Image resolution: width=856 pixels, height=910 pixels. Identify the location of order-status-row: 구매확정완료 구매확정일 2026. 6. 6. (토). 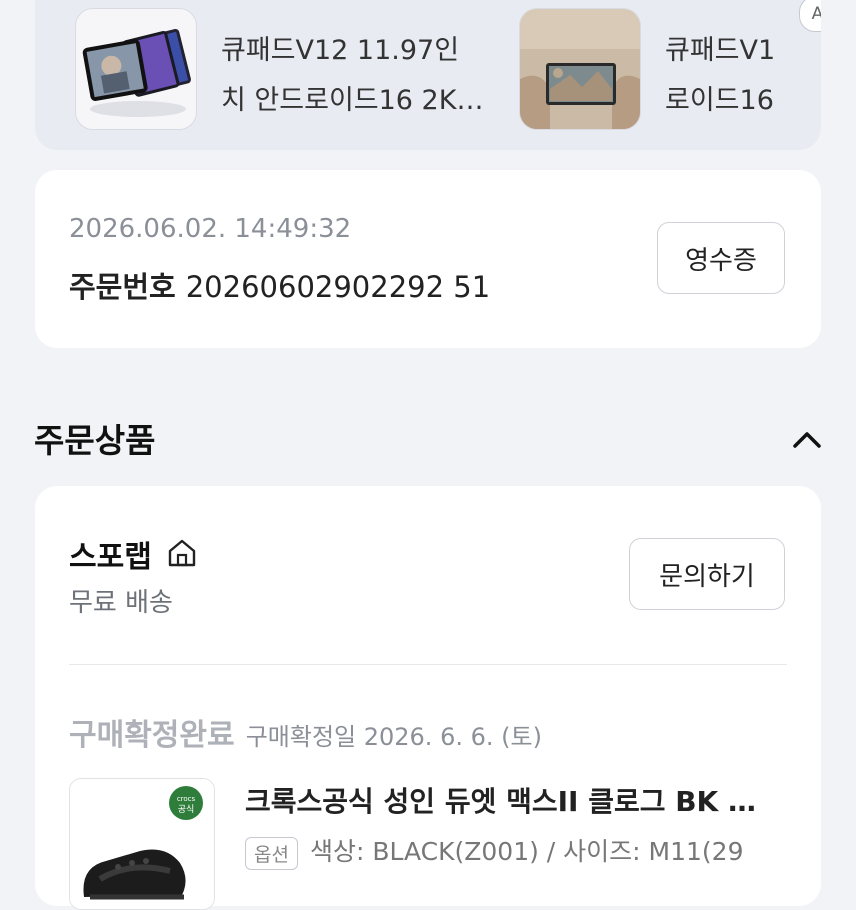
(305, 732).